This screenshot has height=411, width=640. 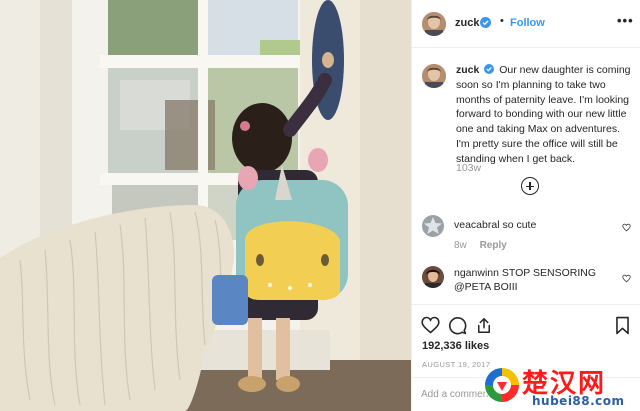 What do you see at coordinates (484, 325) in the screenshot?
I see `share-icon` at bounding box center [484, 325].